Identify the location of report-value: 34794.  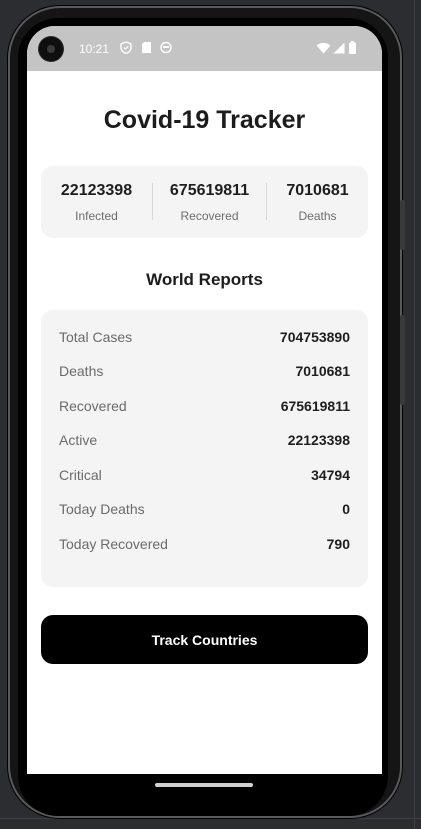
(330, 475).